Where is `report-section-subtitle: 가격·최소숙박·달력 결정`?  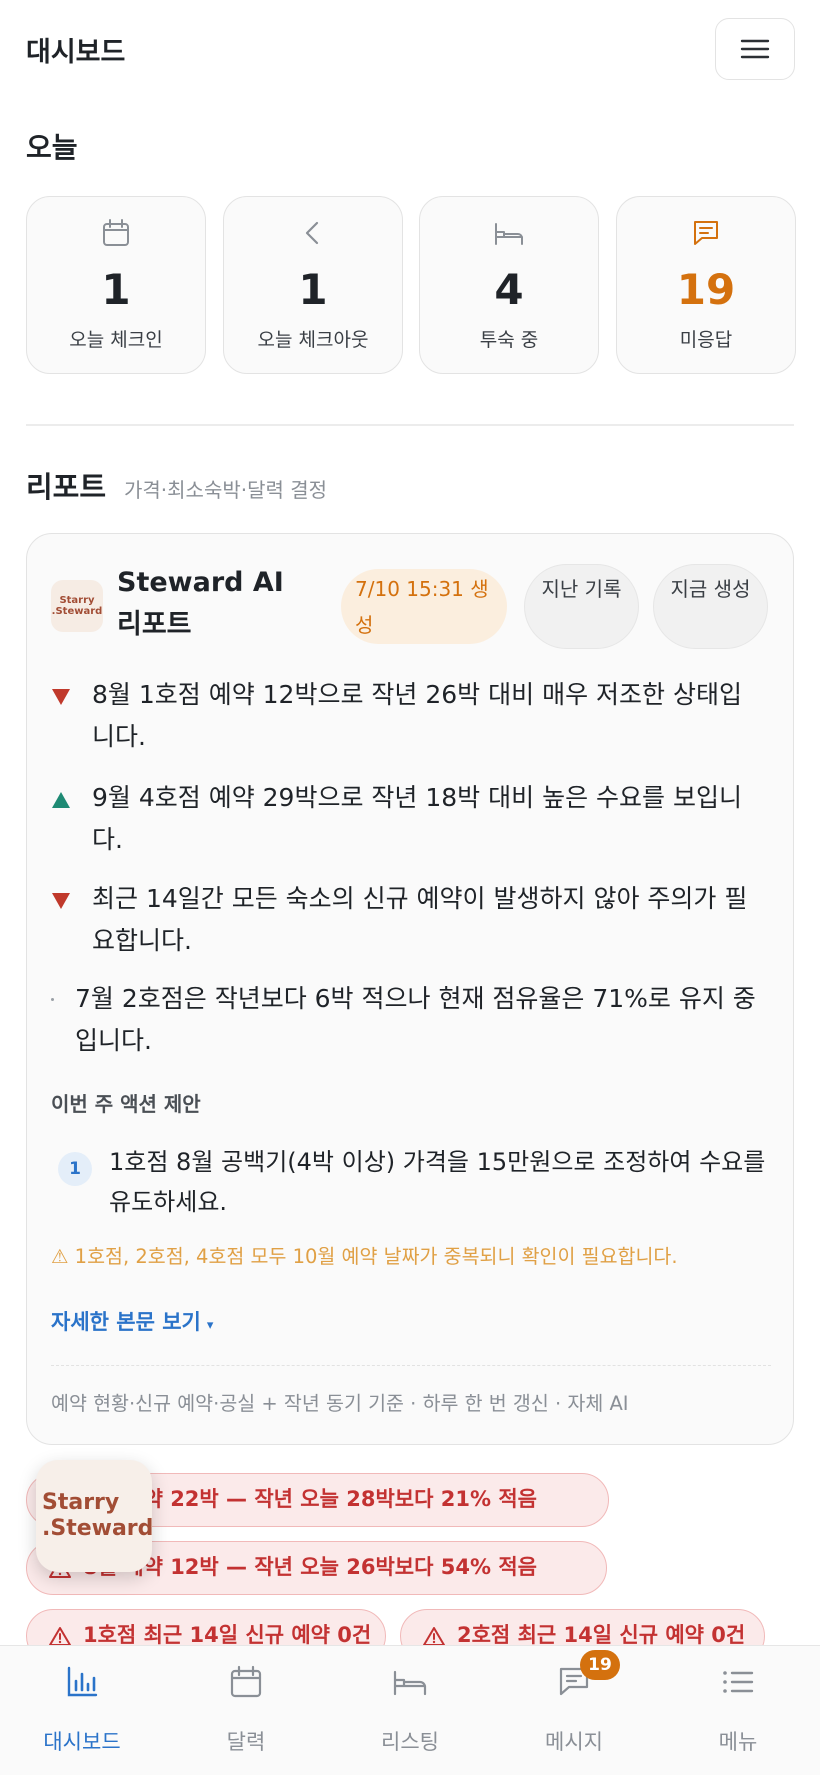
report-section-subtitle: 가격·최소숙박·달력 결정 is located at coordinates (226, 490).